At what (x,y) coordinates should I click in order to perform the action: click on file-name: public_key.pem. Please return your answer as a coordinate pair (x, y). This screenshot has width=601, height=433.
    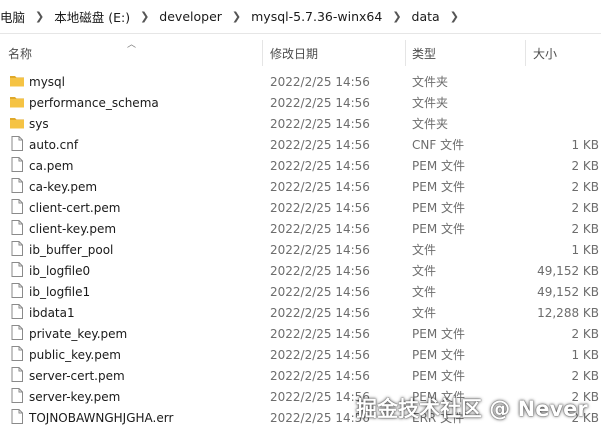
    Looking at the image, I should click on (75, 355).